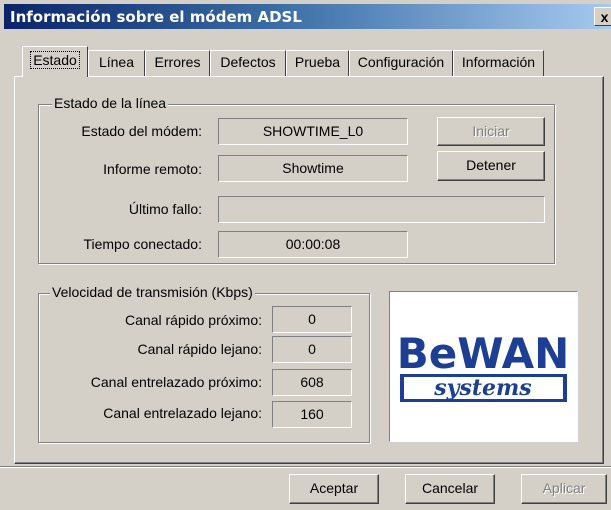 The image size is (611, 510). Describe the element at coordinates (110, 103) in the screenshot. I see `line-status-legend: Estado de la línea` at that location.